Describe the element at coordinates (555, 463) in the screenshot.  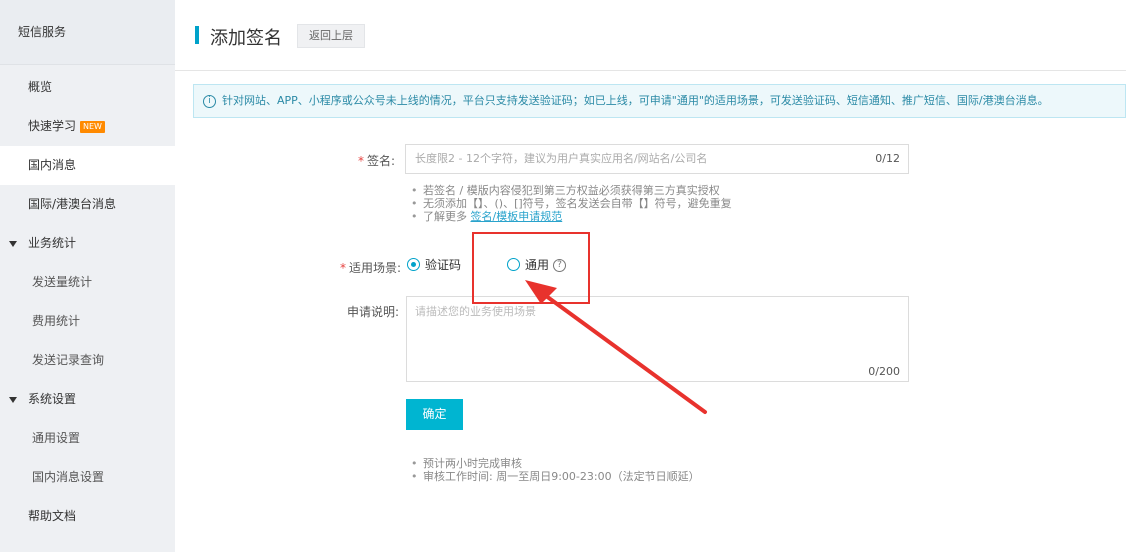
I see `tip-item: 预计两小时完成审核` at that location.